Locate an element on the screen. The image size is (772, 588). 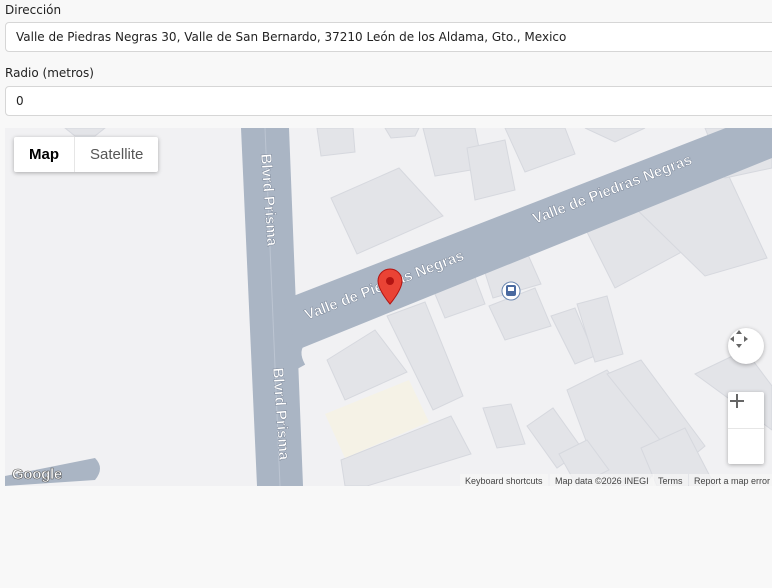
address-label: Dirección is located at coordinates (33, 10).